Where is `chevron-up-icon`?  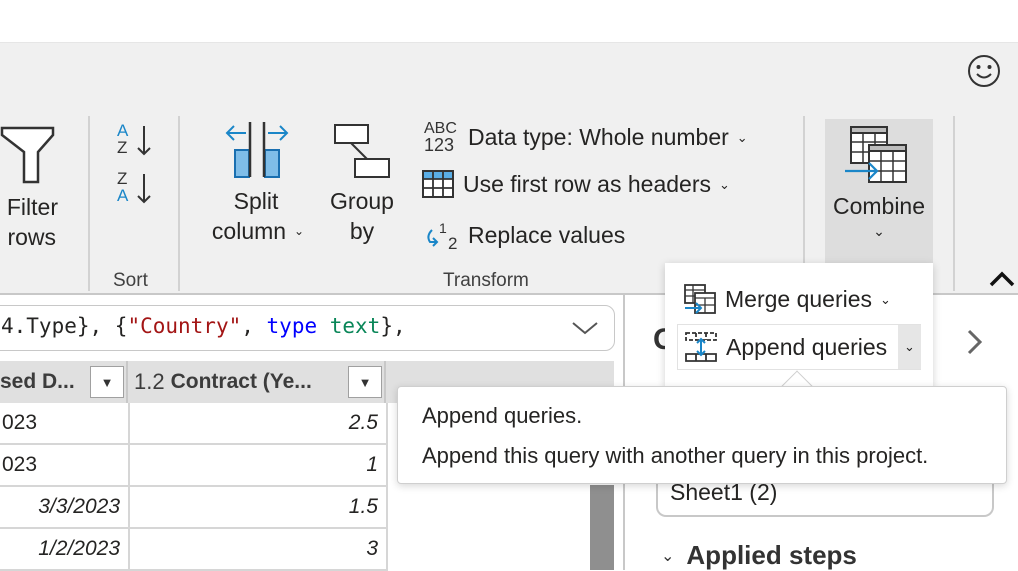 chevron-up-icon is located at coordinates (1002, 279).